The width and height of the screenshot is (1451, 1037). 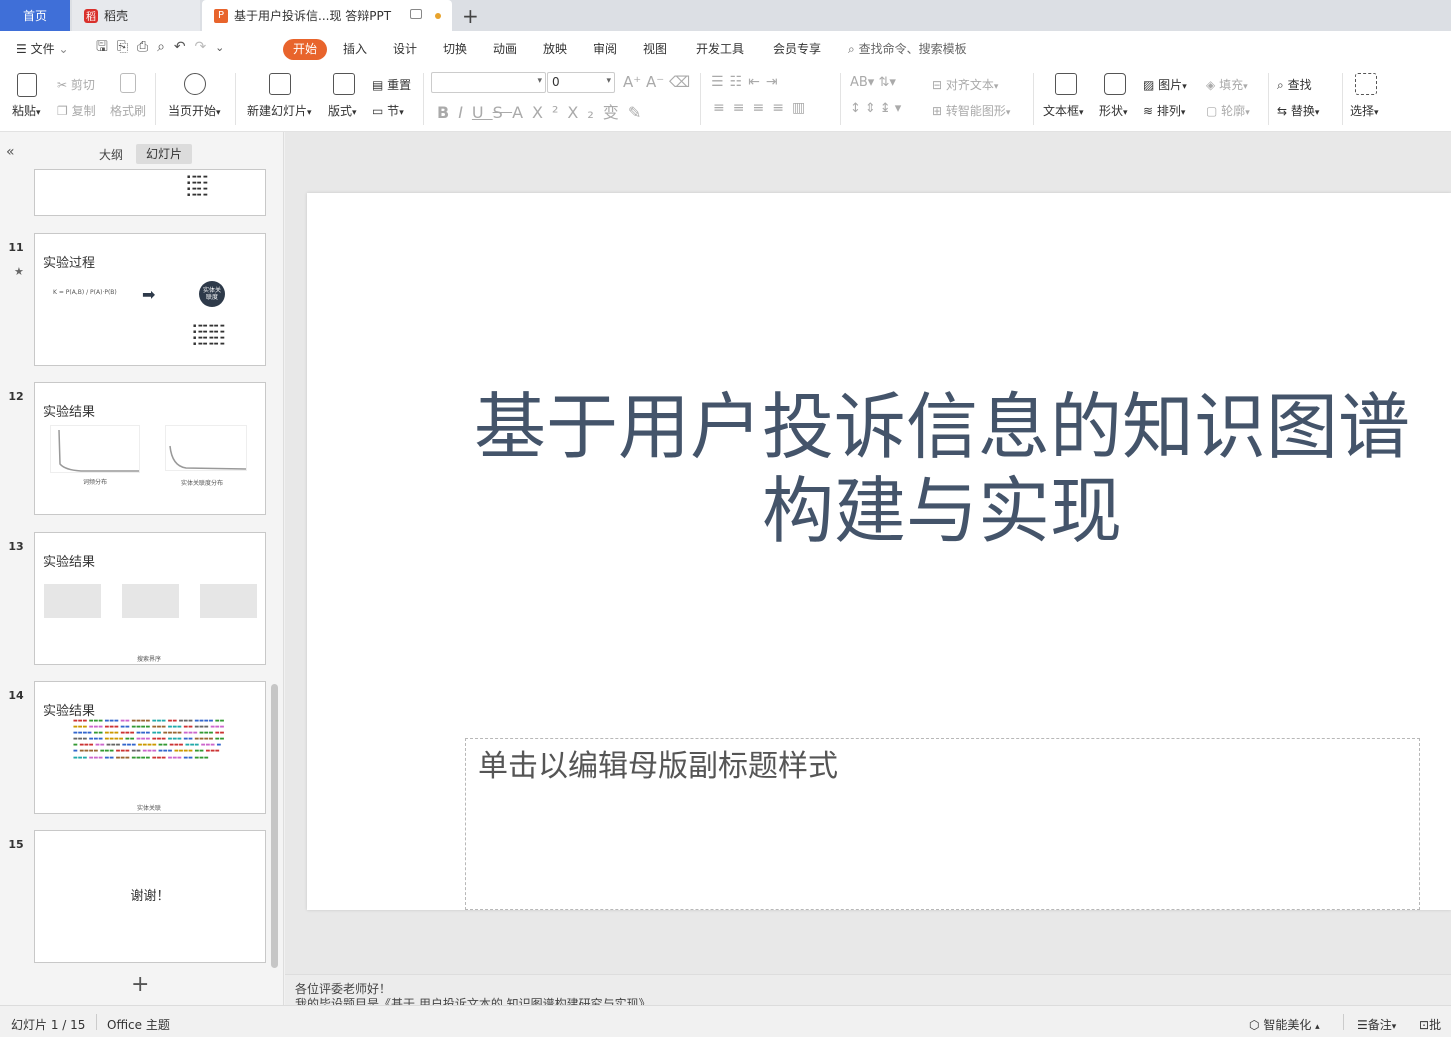 What do you see at coordinates (19, 271) in the screenshot?
I see `animation-star-icon: ★` at bounding box center [19, 271].